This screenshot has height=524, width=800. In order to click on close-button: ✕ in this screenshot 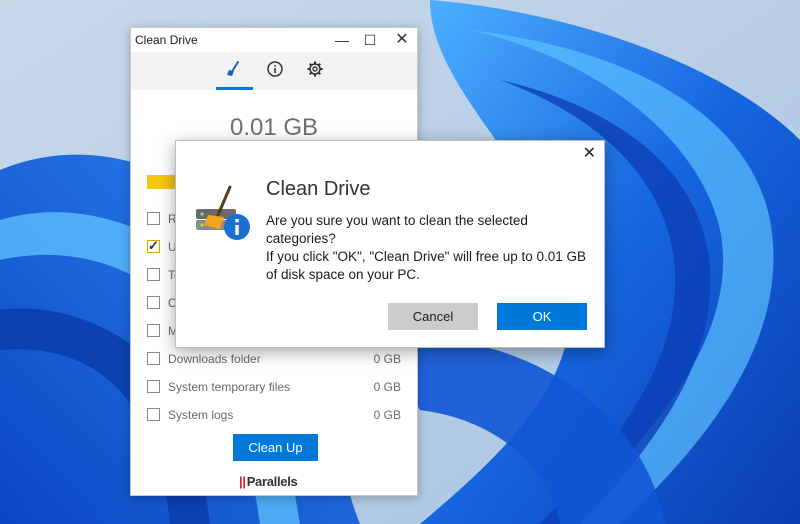, I will do `click(402, 40)`.